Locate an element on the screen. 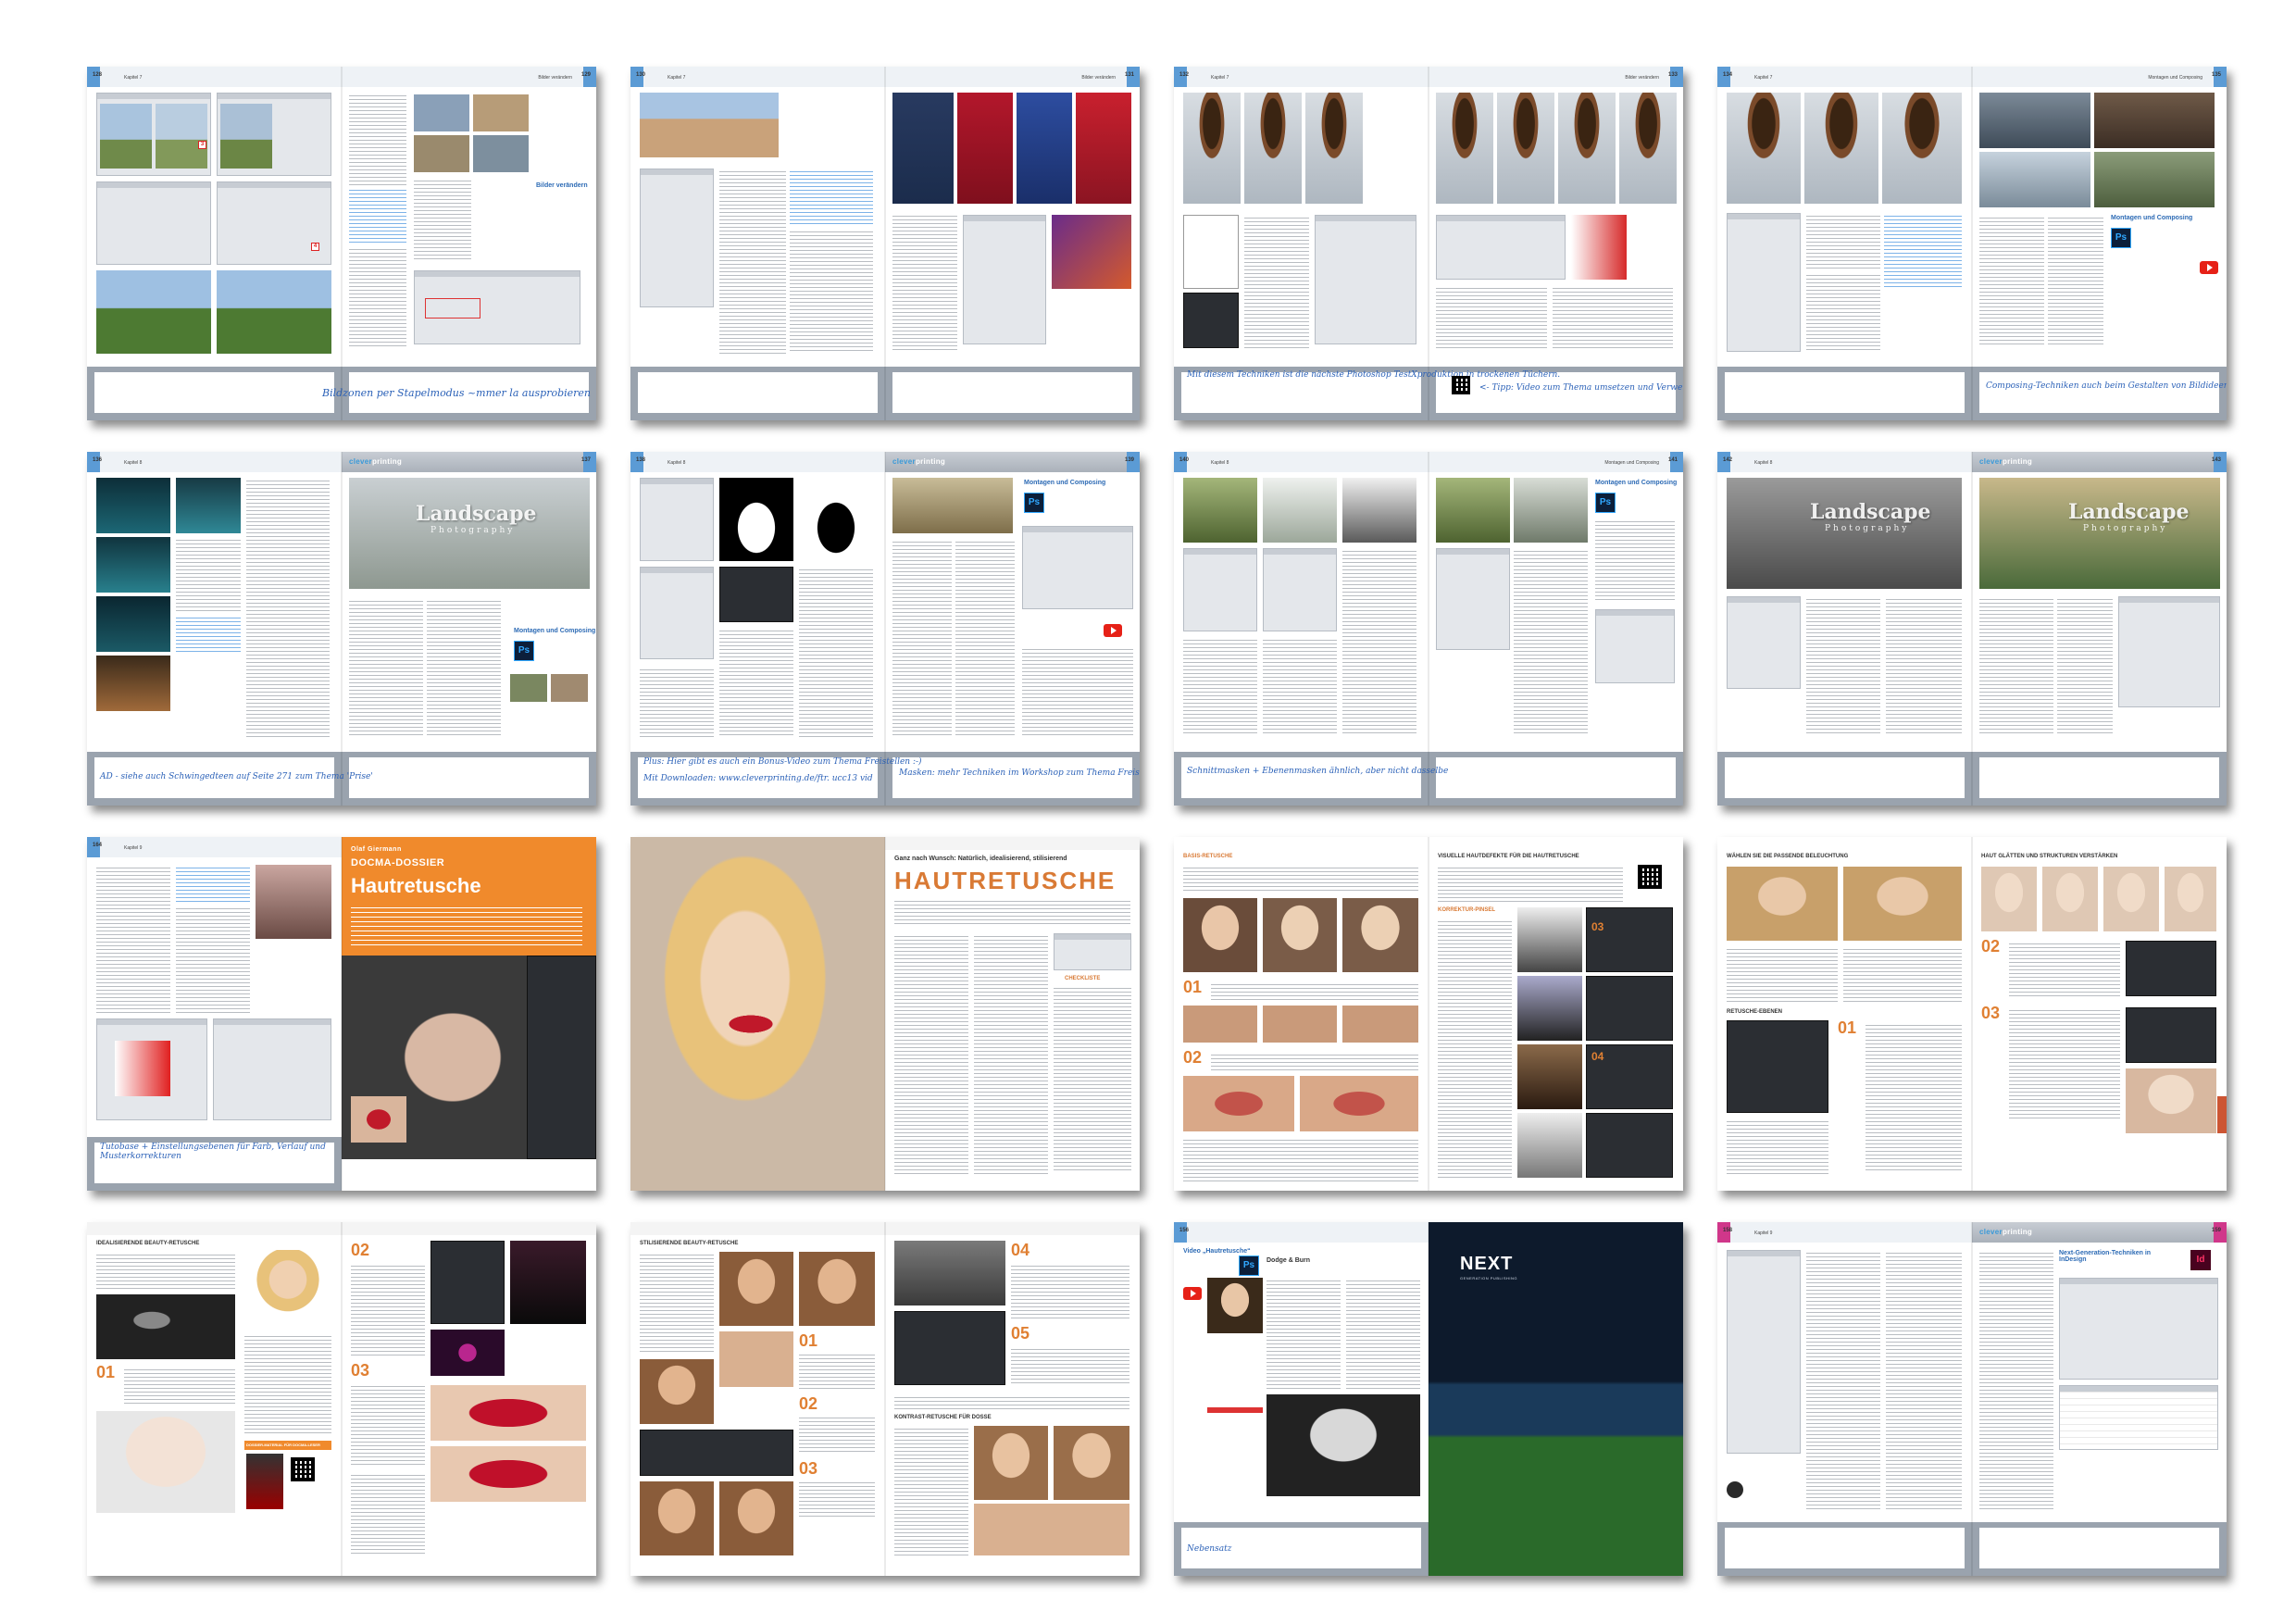 The image size is (2296, 1624). photo-portrait-blonde is located at coordinates (1902, 904).